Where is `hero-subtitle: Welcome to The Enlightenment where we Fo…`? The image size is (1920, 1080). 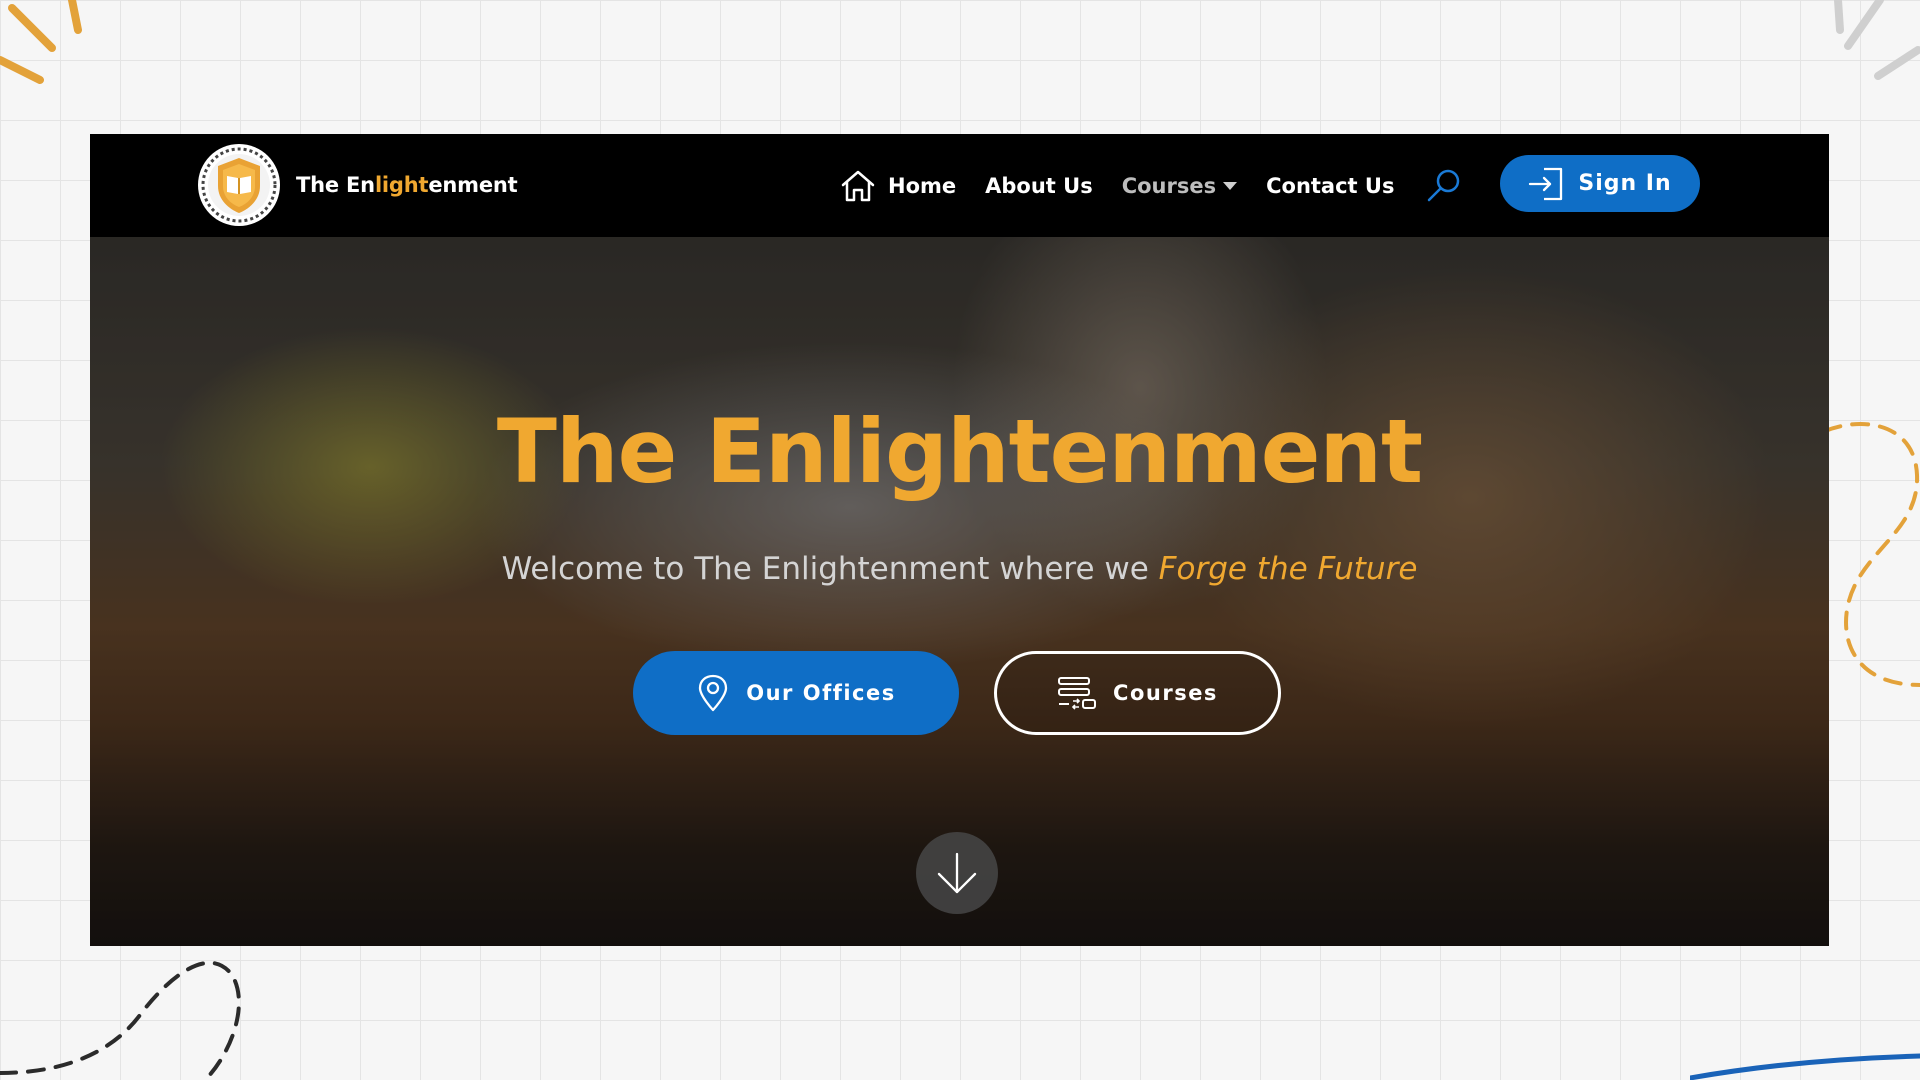 hero-subtitle: Welcome to The Enlightenment where we Fo… is located at coordinates (959, 569).